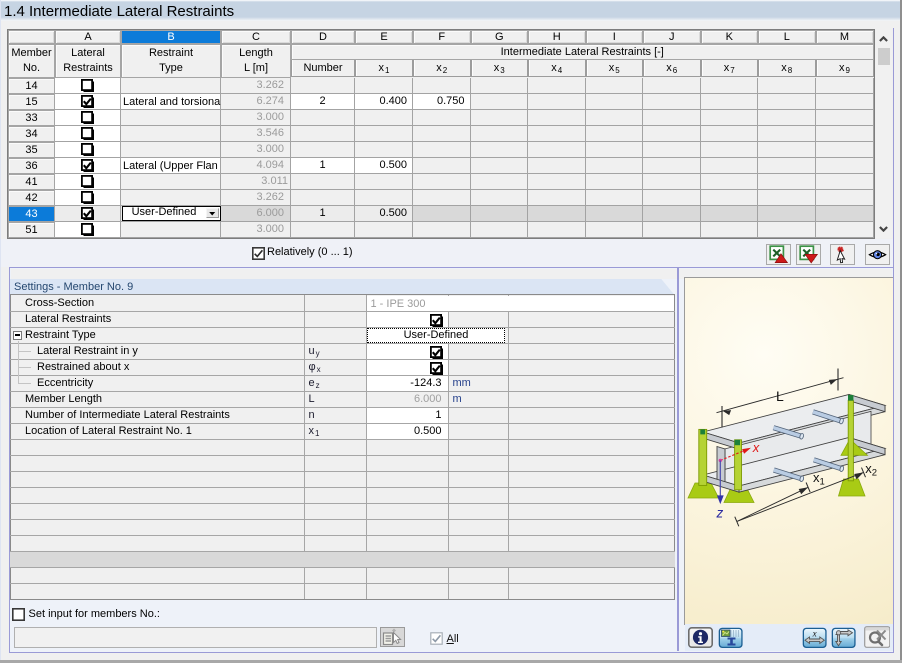 Image resolution: width=902 pixels, height=663 pixels. Describe the element at coordinates (871, 470) in the screenshot. I see `svg-text: x2` at that location.